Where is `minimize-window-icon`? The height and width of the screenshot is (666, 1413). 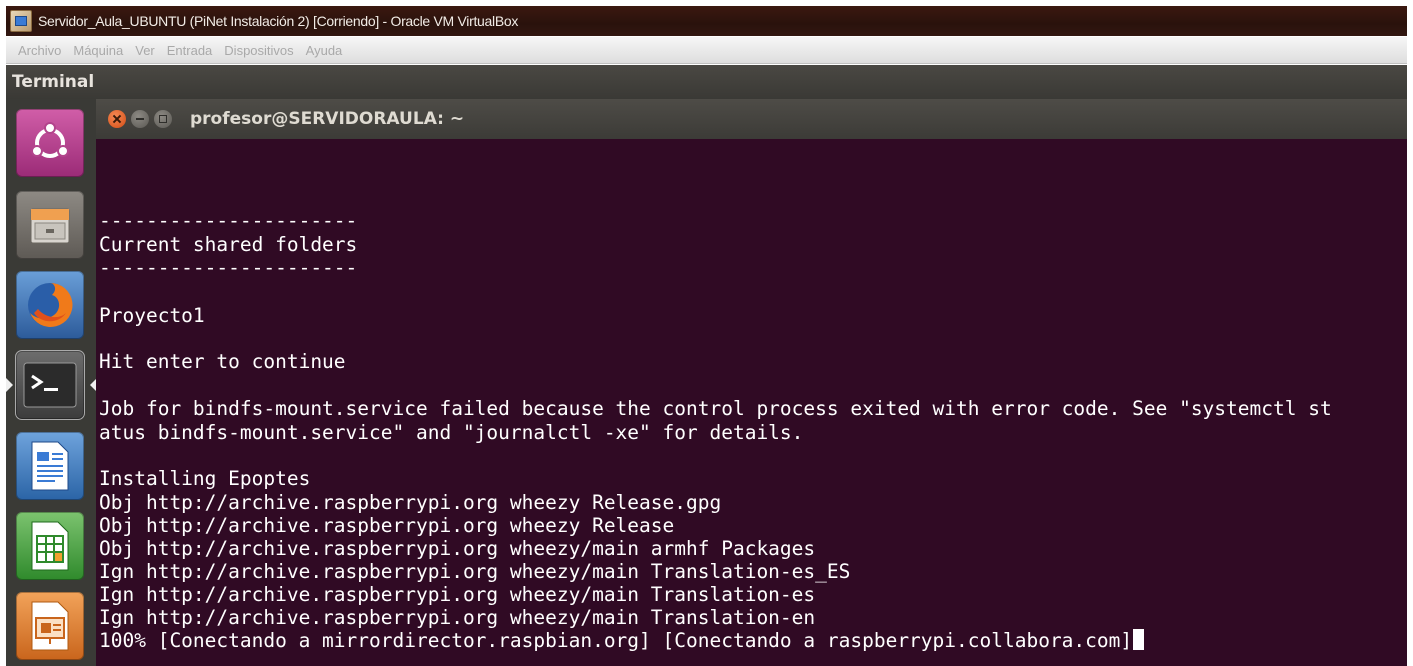 minimize-window-icon is located at coordinates (140, 119).